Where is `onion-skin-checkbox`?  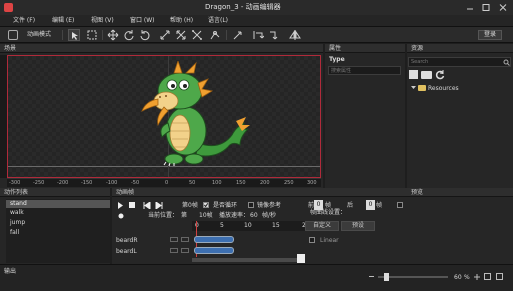
onion-skin-checkbox is located at coordinates (400, 205).